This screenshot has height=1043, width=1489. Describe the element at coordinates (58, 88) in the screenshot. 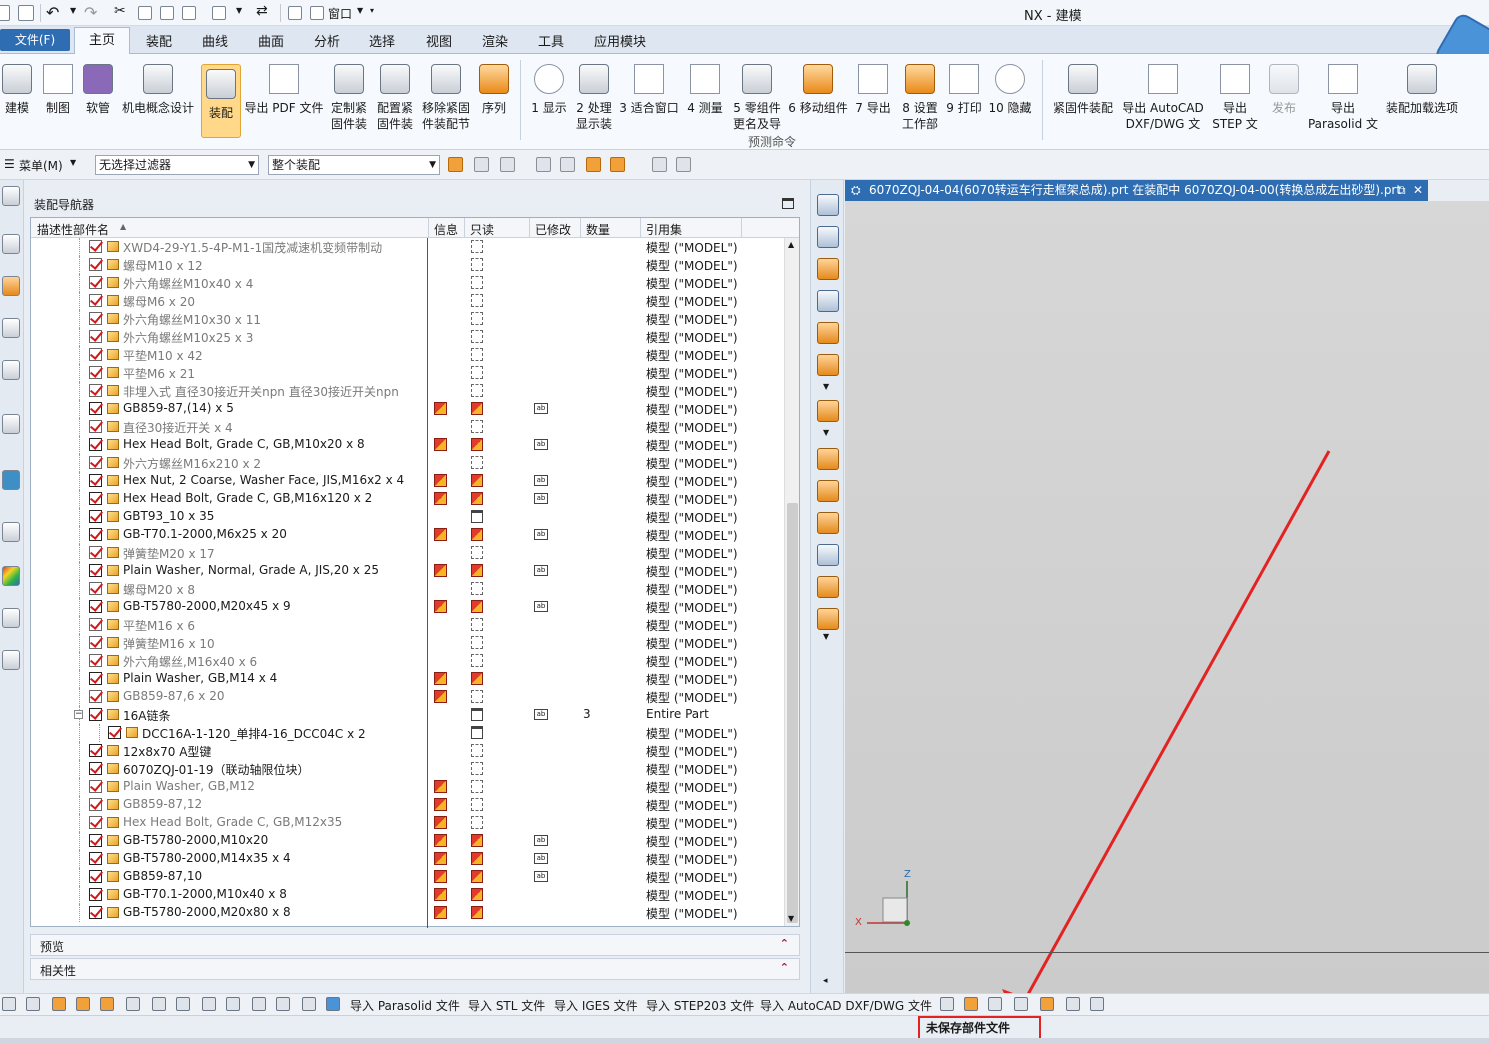

I see `drafting-button: 制图` at that location.